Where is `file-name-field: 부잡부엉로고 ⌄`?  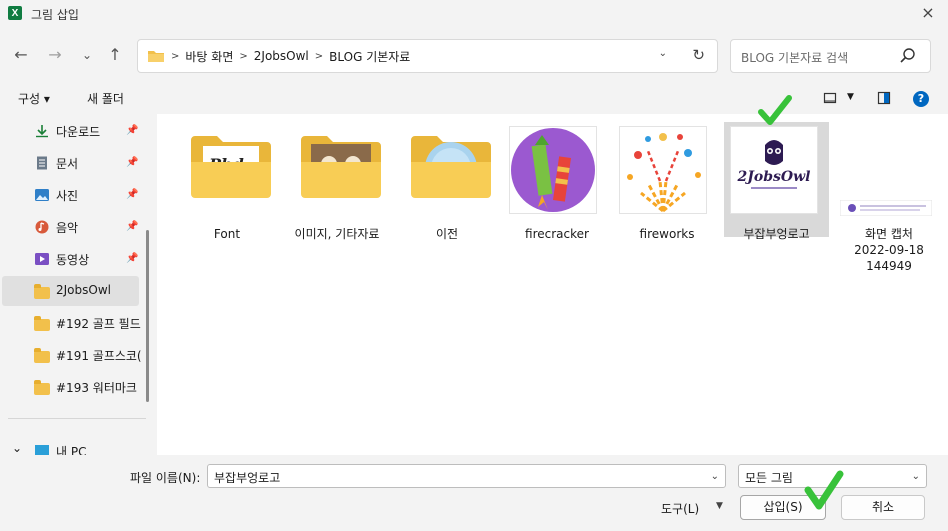 file-name-field: 부잡부엉로고 ⌄ is located at coordinates (466, 476).